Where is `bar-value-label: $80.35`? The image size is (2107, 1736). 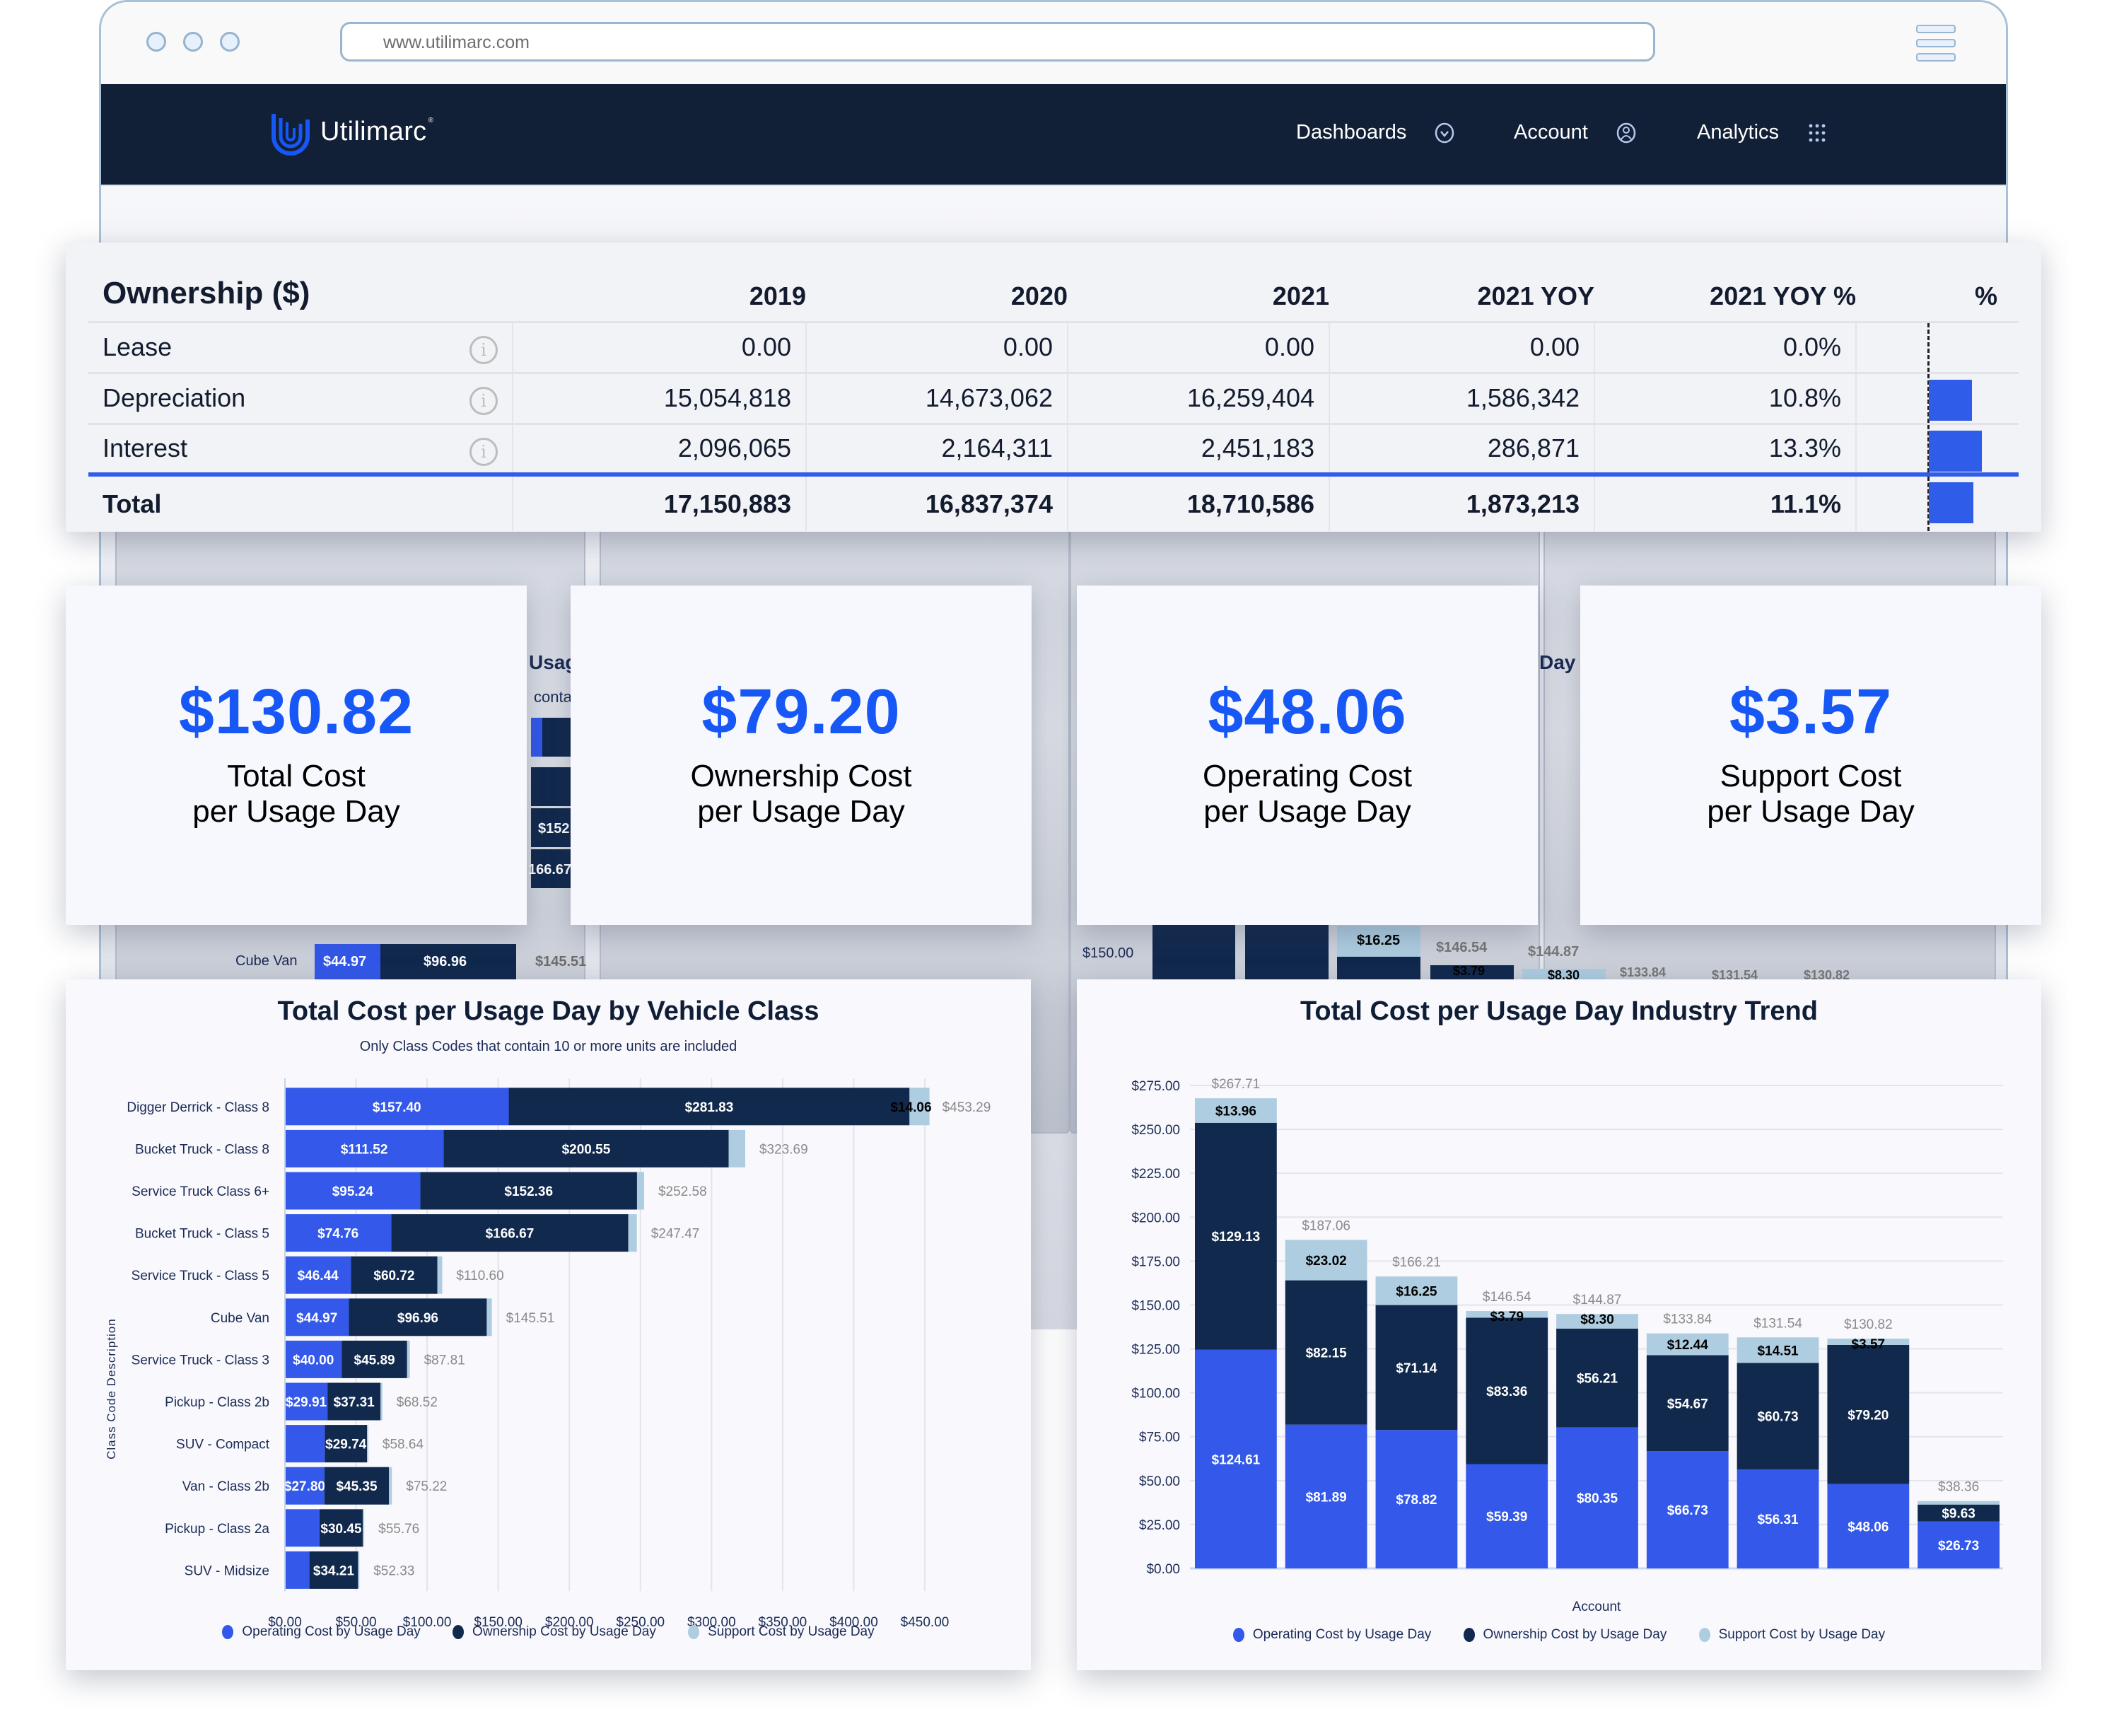
bar-value-label: $80.35 is located at coordinates (1597, 1498).